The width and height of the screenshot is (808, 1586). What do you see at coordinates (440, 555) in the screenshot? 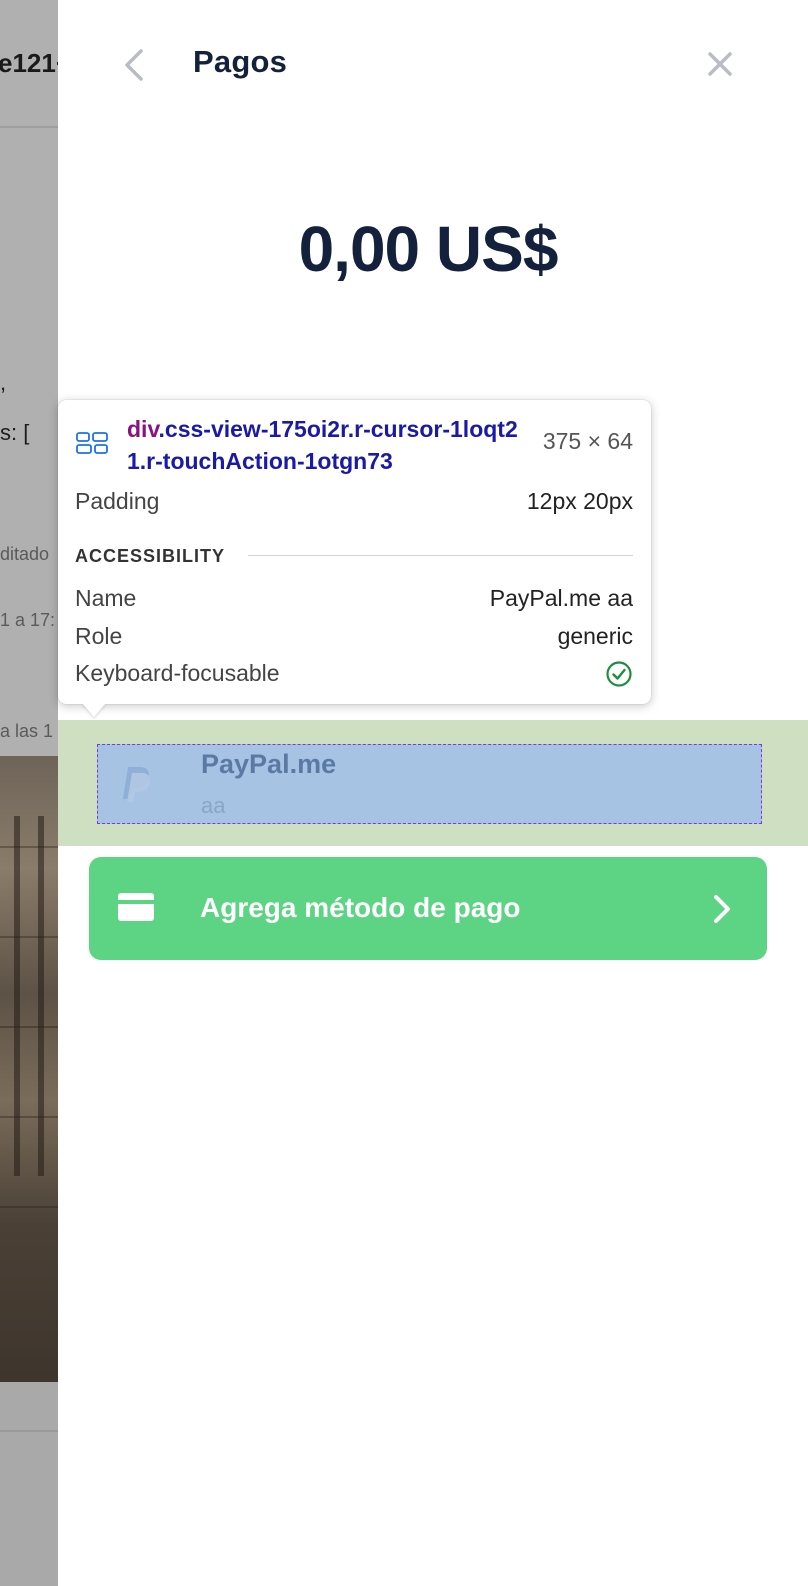
I see `section-divider` at bounding box center [440, 555].